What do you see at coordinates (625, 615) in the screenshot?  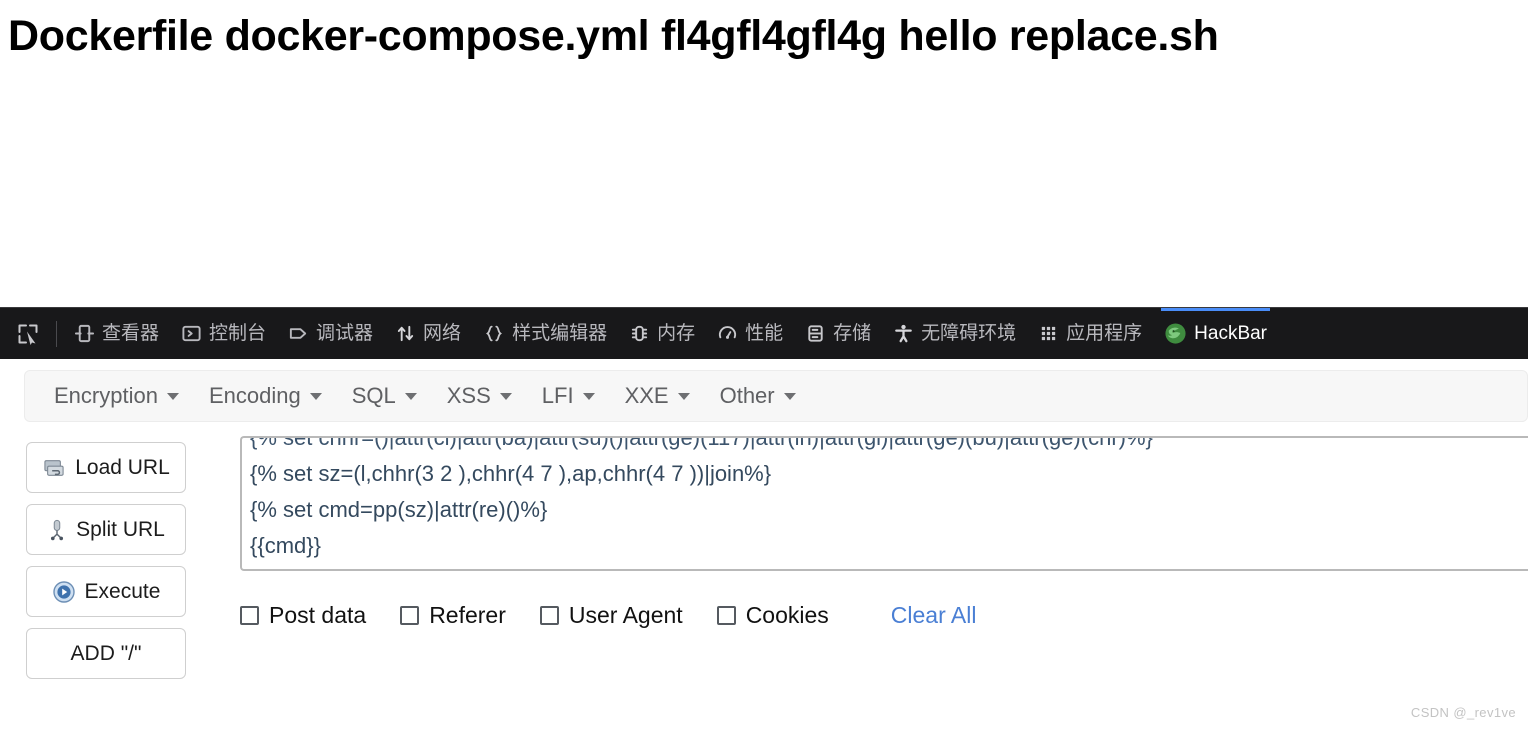 I see `option-label: User Agent` at bounding box center [625, 615].